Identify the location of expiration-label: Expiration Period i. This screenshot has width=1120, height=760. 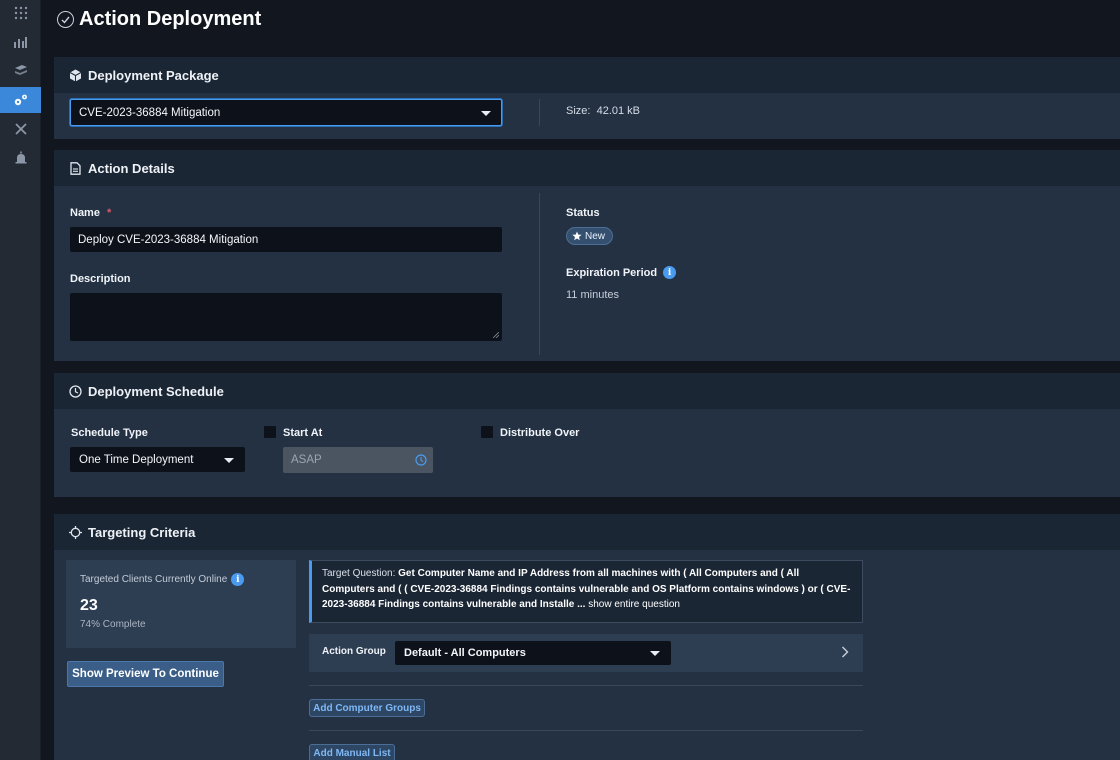
(621, 272).